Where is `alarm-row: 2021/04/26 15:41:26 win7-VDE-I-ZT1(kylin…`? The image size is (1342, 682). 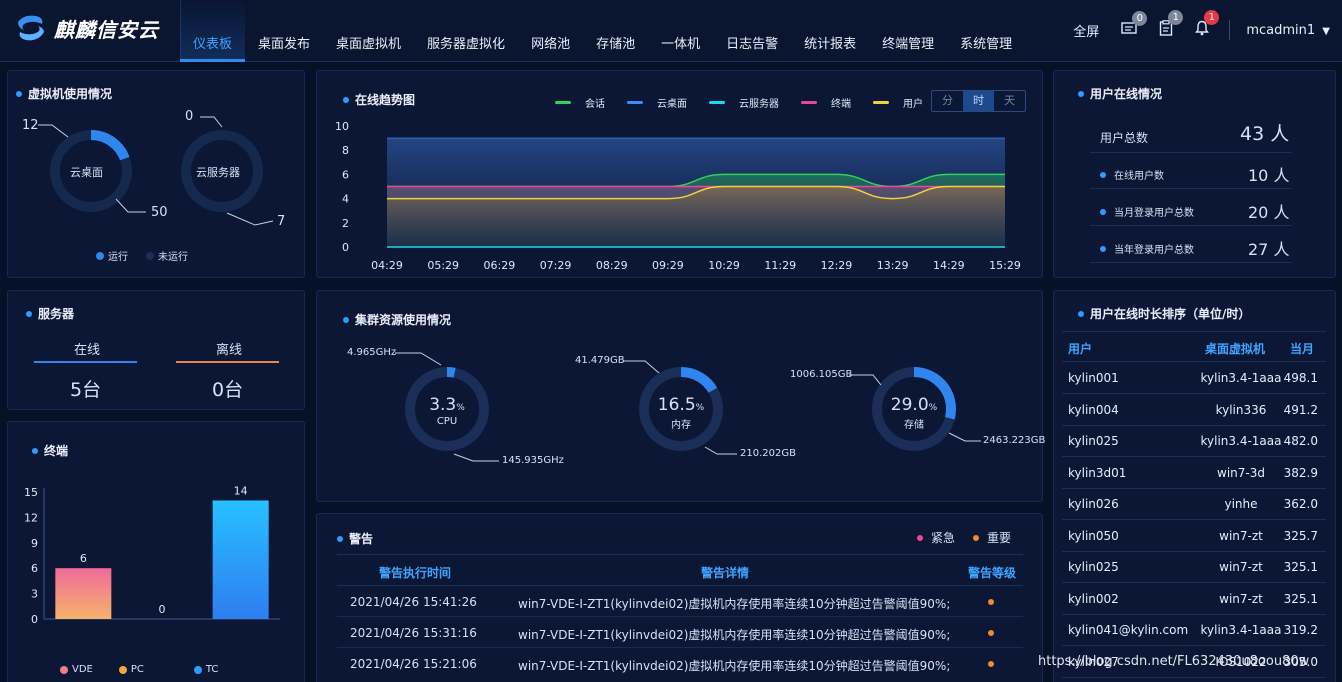 alarm-row: 2021/04/26 15:41:26 win7-VDE-I-ZT1(kylin… is located at coordinates (680, 601).